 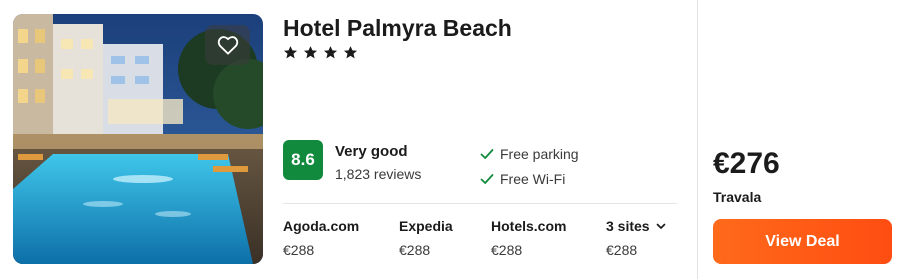 I want to click on site-price-expedia: Expedia €288, so click(x=426, y=238).